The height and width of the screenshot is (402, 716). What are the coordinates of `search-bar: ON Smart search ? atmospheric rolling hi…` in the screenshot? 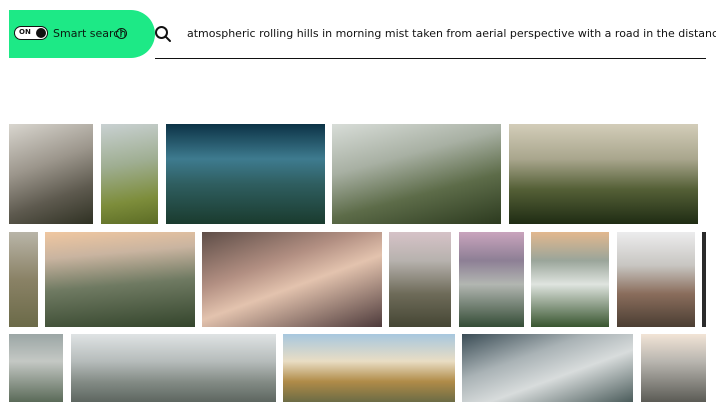 It's located at (362, 34).